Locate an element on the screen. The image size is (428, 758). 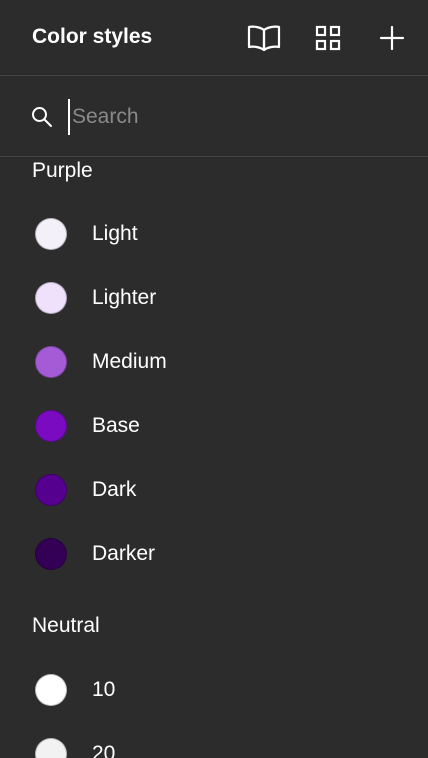
style-item-label: Base is located at coordinates (116, 425).